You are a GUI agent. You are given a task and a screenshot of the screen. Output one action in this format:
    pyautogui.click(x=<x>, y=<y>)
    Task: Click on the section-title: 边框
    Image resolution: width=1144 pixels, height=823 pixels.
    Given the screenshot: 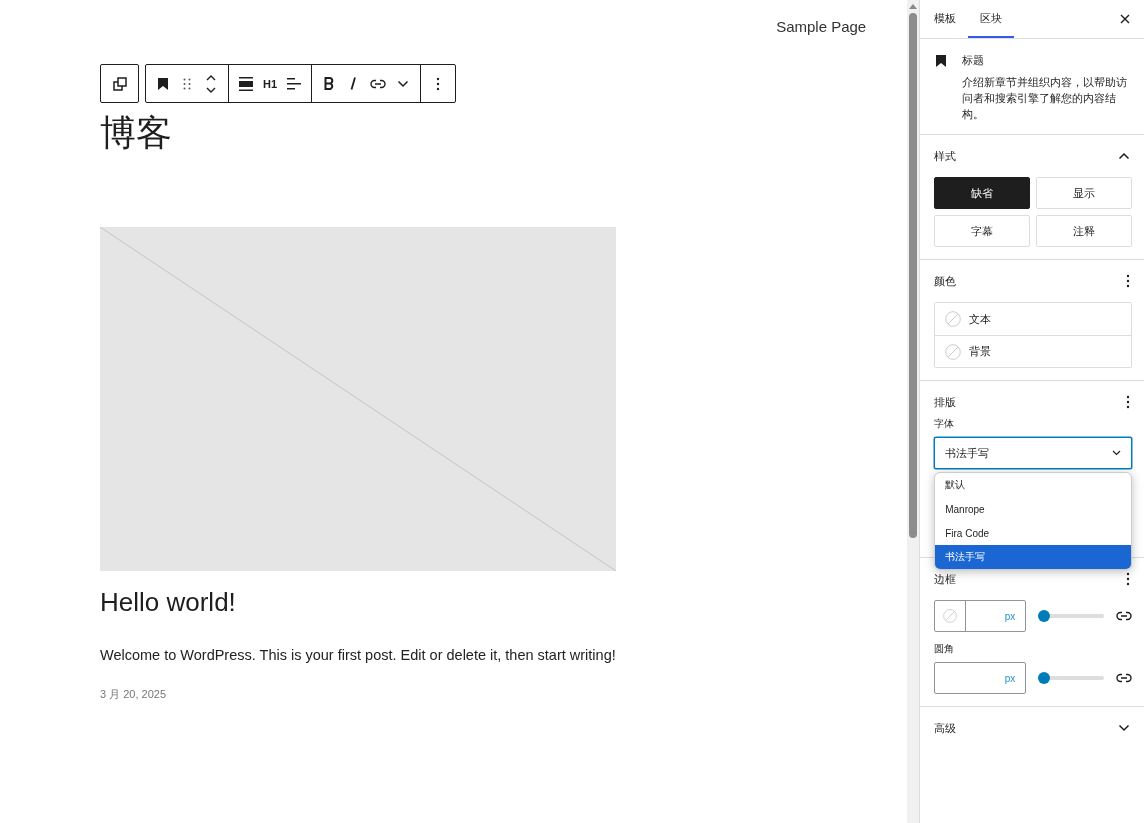 What is the action you would take?
    pyautogui.click(x=945, y=579)
    